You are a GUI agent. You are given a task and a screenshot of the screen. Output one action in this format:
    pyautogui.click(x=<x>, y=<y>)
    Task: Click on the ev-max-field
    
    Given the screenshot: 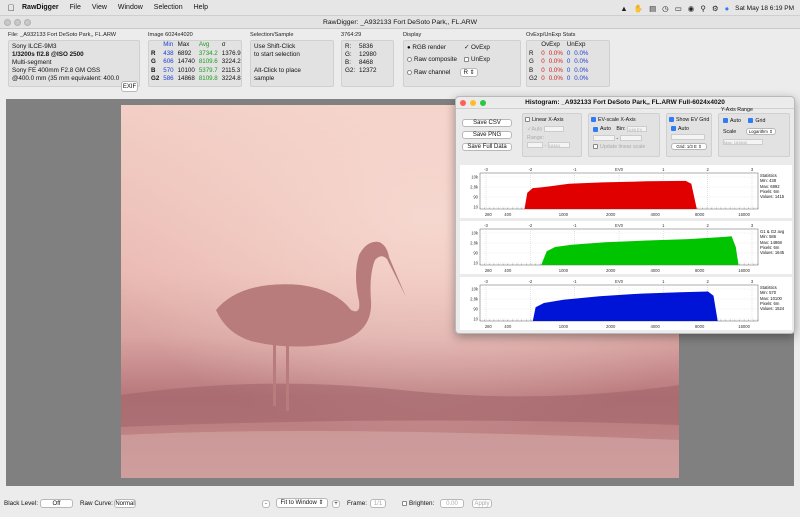 What is the action you would take?
    pyautogui.click(x=630, y=138)
    